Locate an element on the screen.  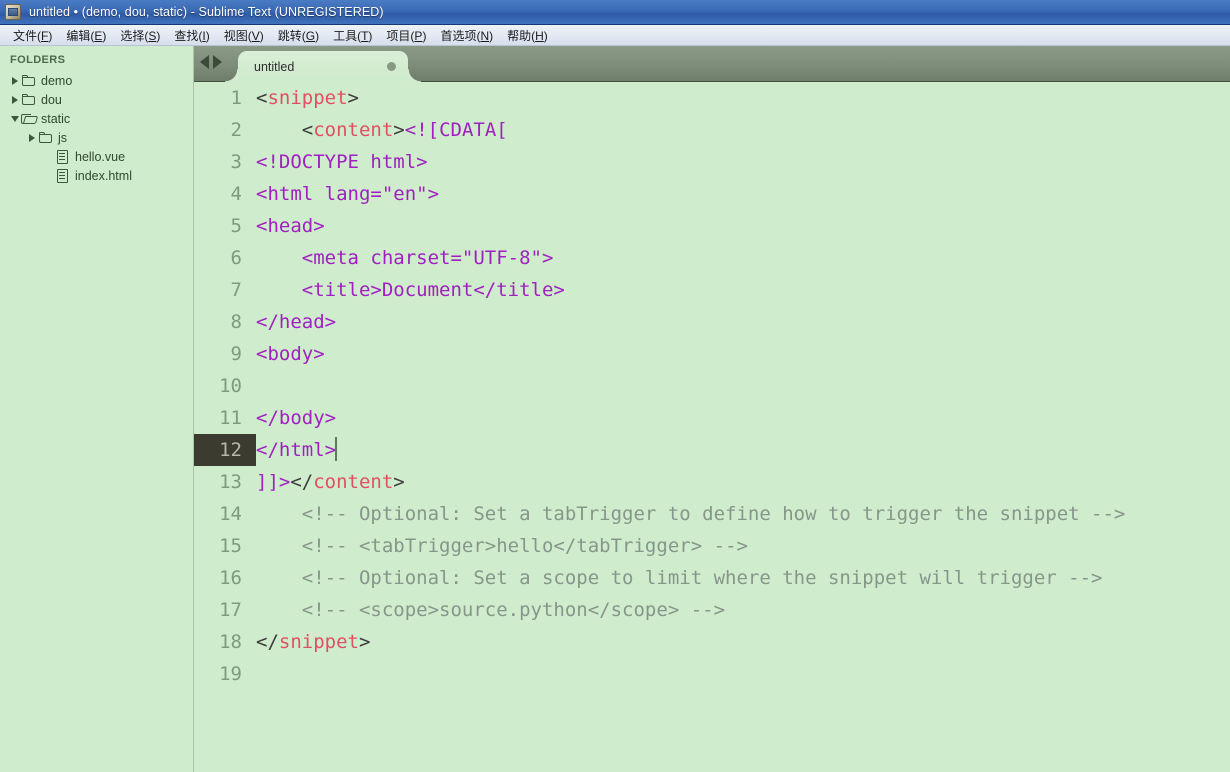
tree-item-hello-vue: hello.vue is located at coordinates (96, 156).